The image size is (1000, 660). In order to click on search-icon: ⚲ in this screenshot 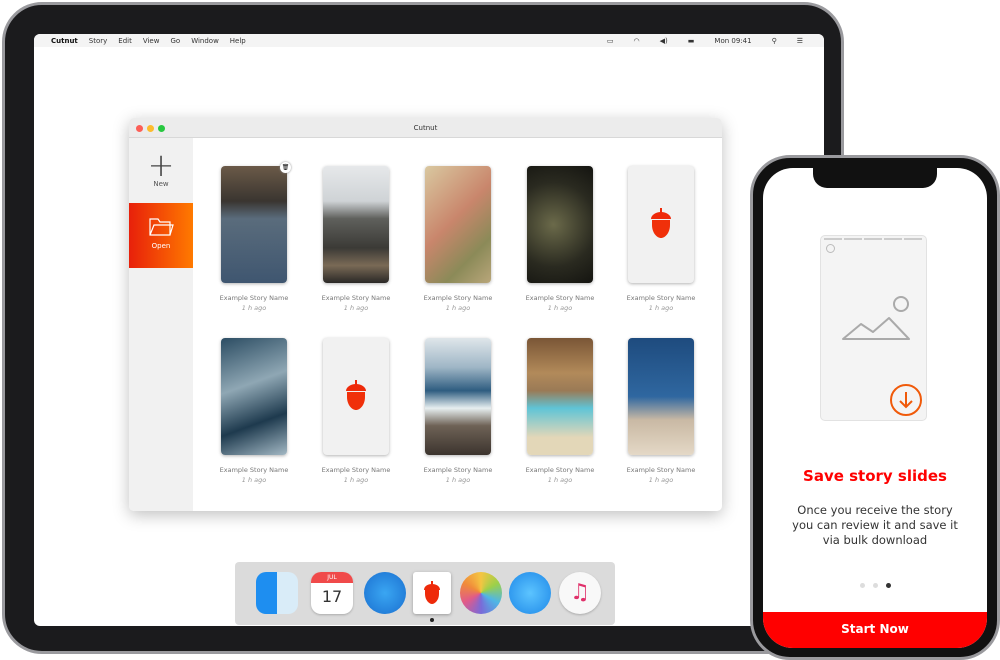, I will do `click(774, 41)`.